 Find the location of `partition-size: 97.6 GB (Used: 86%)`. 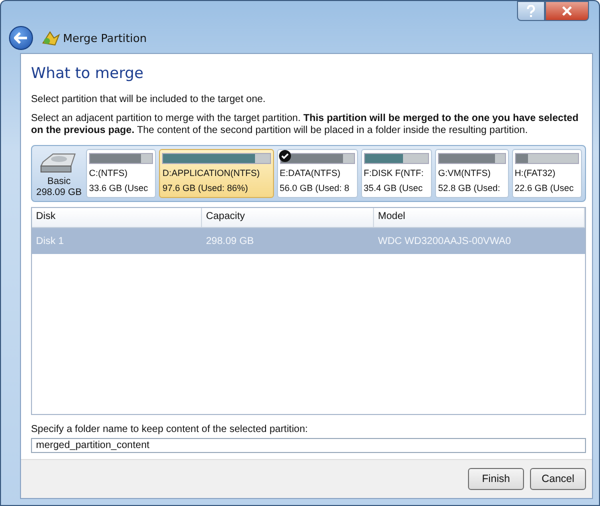

partition-size: 97.6 GB (Used: 86%) is located at coordinates (206, 188).